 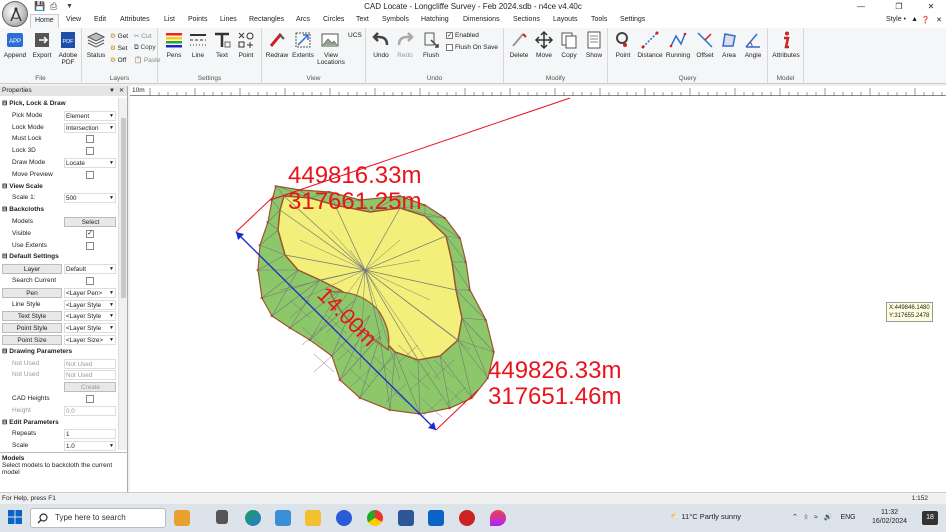 I want to click on bluetooth-icon: ᛟ, so click(x=806, y=517).